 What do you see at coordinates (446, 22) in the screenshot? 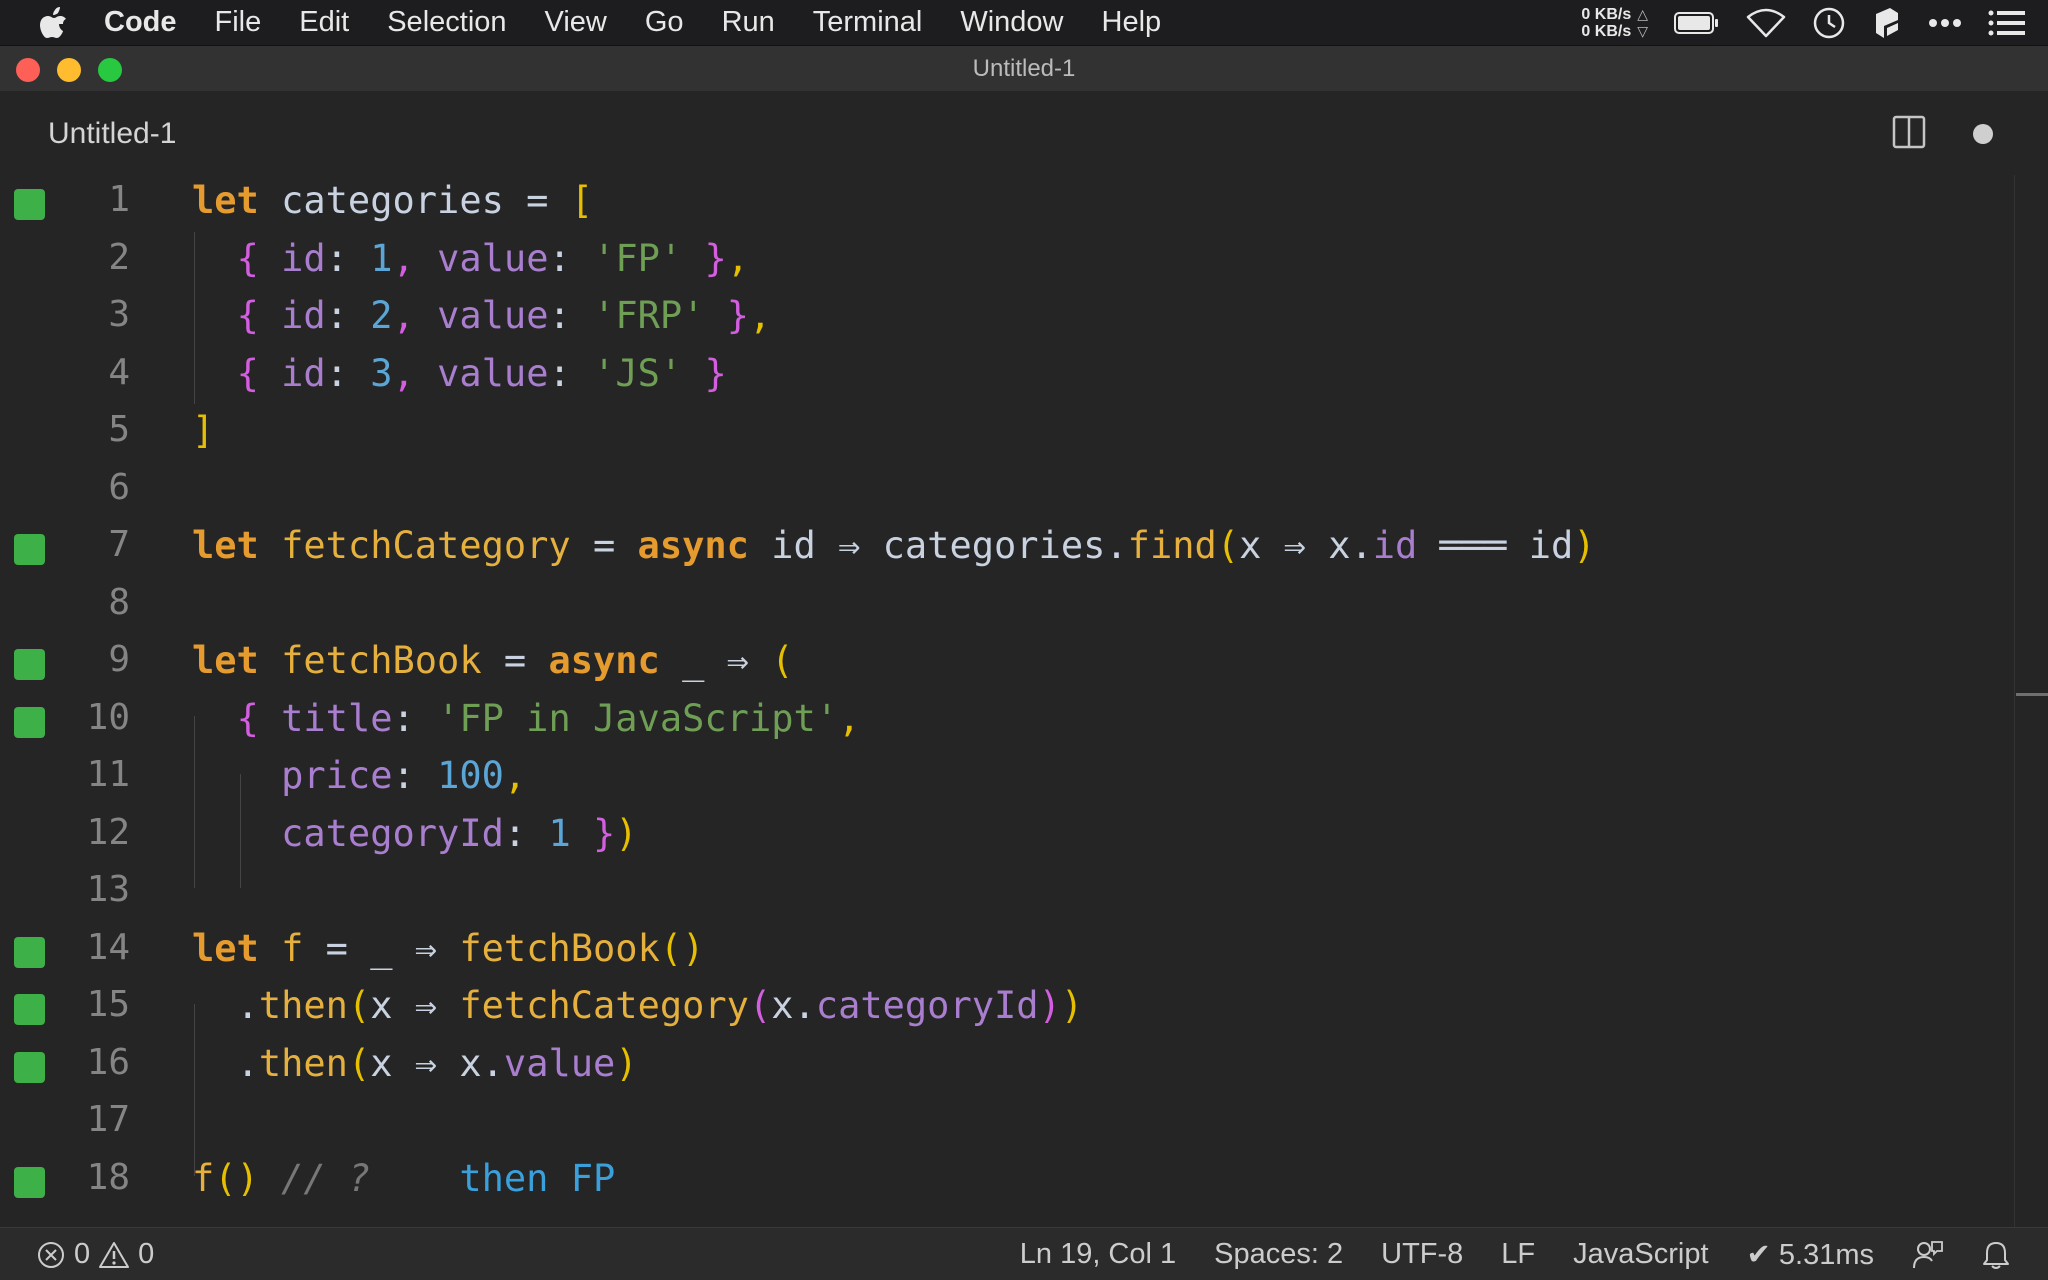
I see `menu-selection: Selection` at bounding box center [446, 22].